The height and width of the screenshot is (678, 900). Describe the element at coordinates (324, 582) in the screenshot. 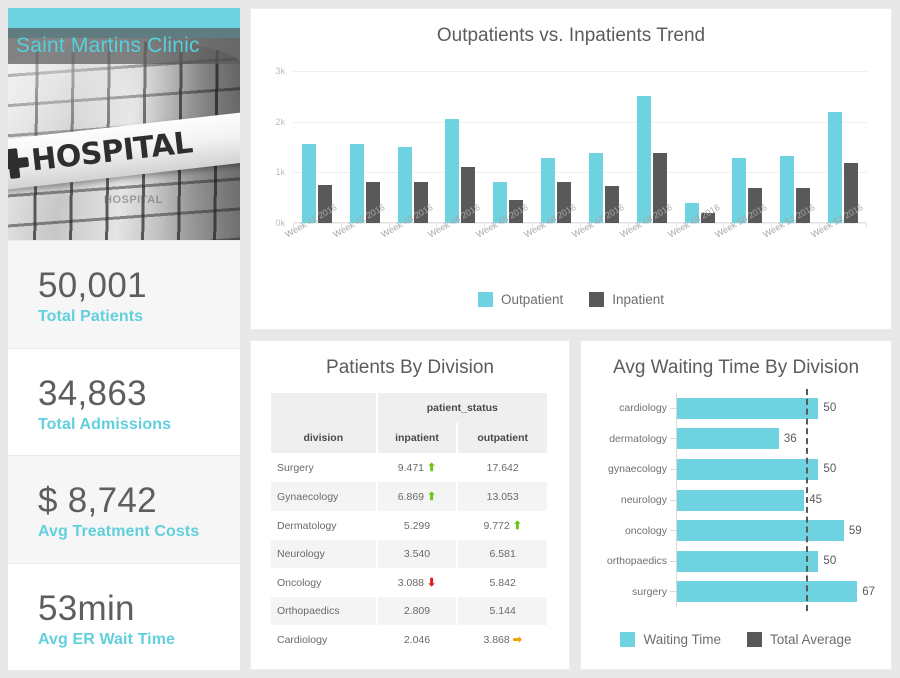

I see `cell-division: Oncology` at that location.